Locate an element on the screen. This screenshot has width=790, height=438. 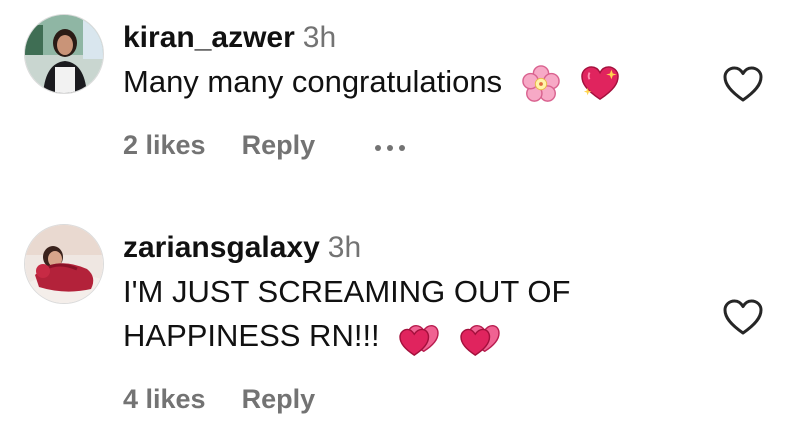
username-link: zariansgalaxy is located at coordinates (221, 247).